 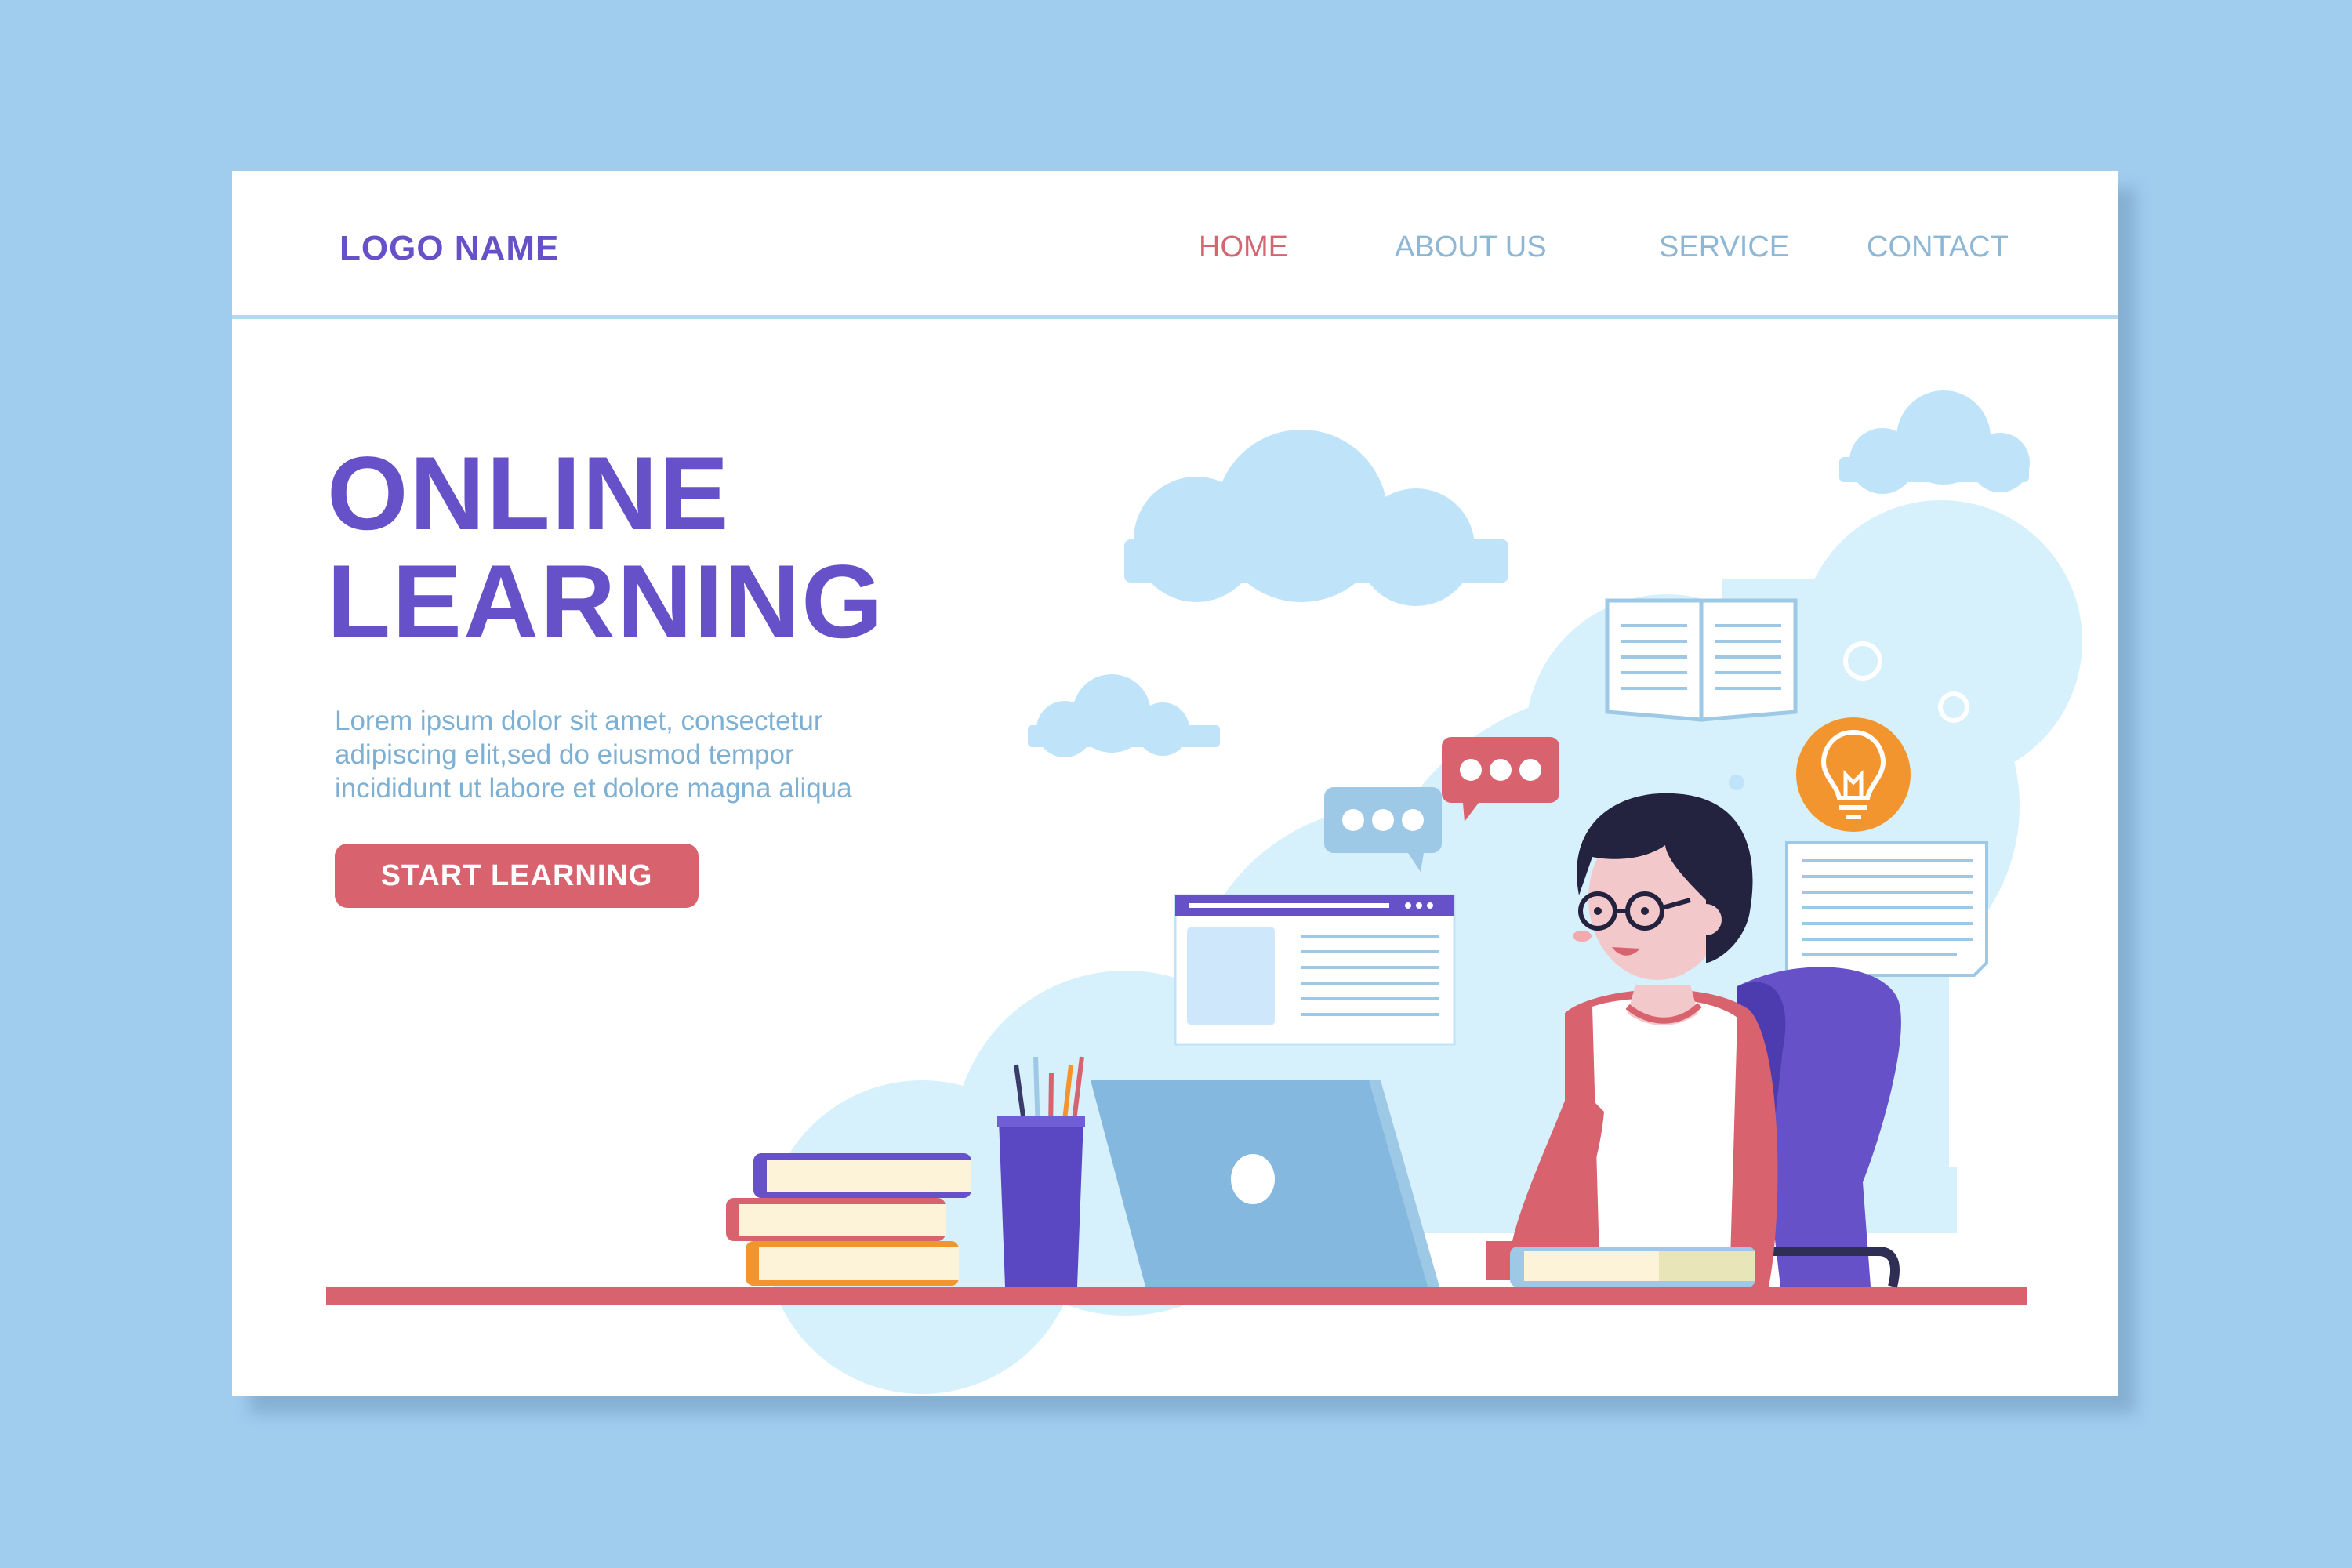 I want to click on browser-window-icon, so click(x=1315, y=970).